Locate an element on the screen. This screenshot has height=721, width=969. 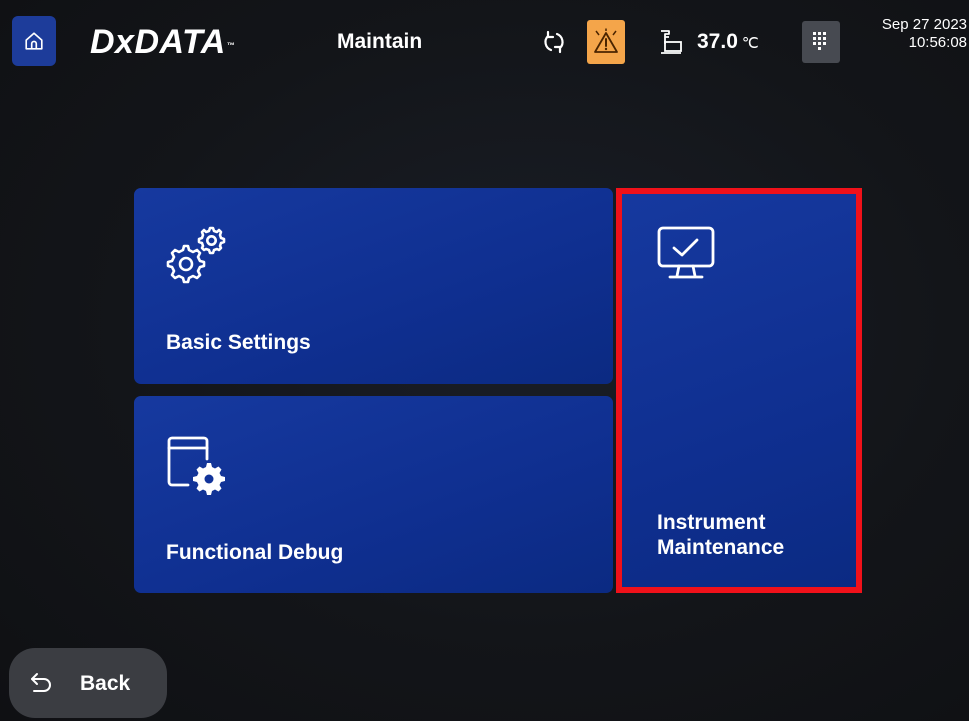
trademark-mark: ™ is located at coordinates (231, 45).